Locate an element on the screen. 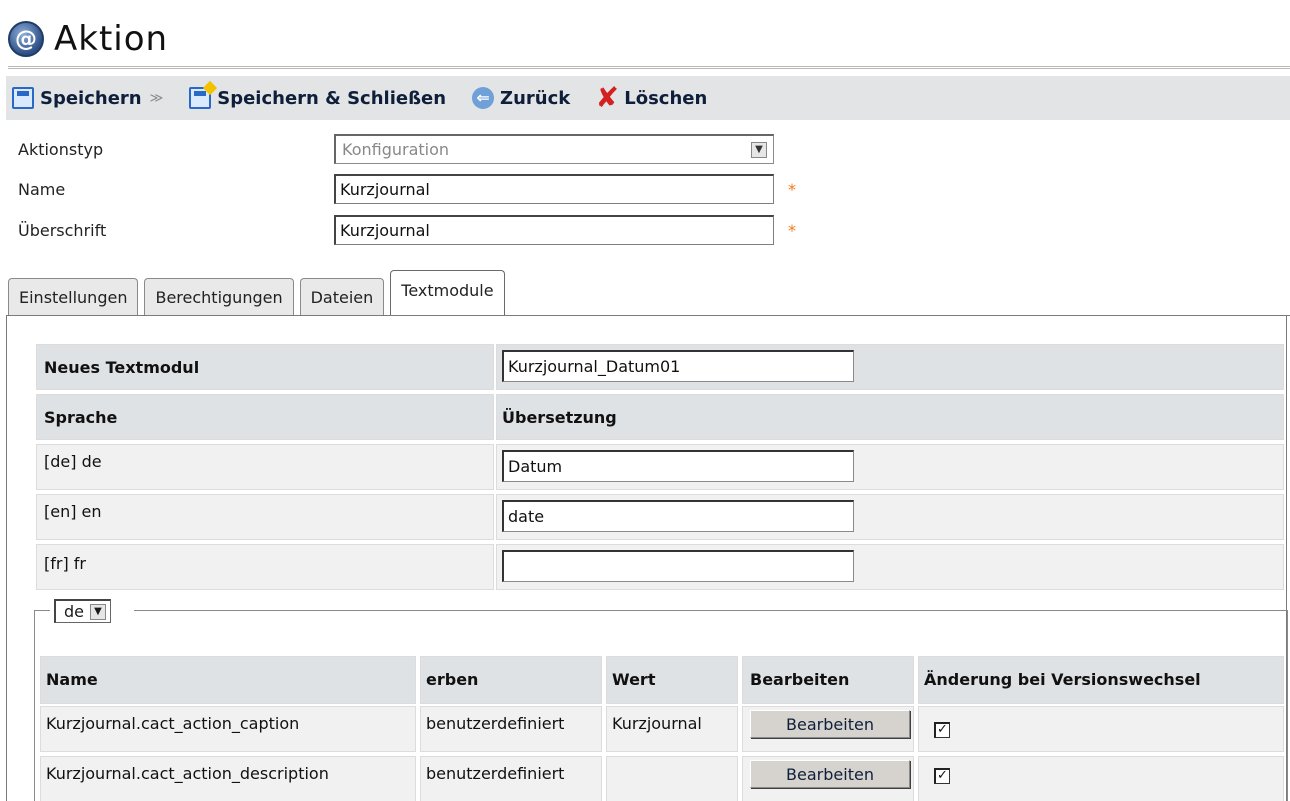 The width and height of the screenshot is (1290, 801). name-label: Name is located at coordinates (42, 189).